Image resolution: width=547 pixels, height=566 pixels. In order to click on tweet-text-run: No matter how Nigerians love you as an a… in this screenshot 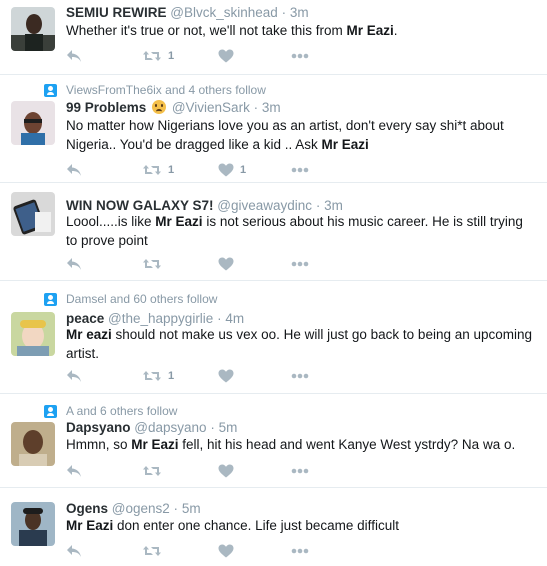, I will do `click(285, 135)`.